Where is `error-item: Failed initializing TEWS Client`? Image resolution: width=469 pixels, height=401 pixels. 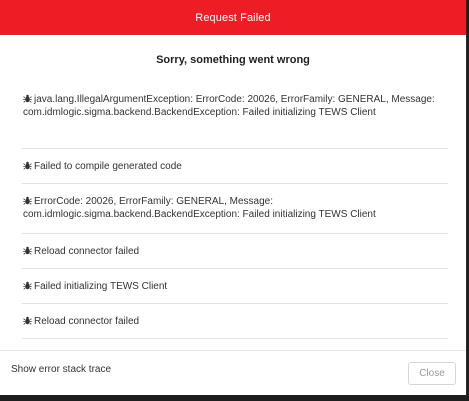 error-item: Failed initializing TEWS Client is located at coordinates (235, 286).